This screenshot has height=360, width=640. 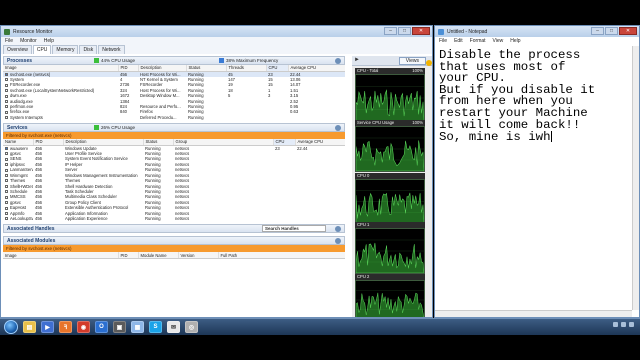 What do you see at coordinates (119, 327) in the screenshot?
I see `app-icon: ▣` at bounding box center [119, 327].